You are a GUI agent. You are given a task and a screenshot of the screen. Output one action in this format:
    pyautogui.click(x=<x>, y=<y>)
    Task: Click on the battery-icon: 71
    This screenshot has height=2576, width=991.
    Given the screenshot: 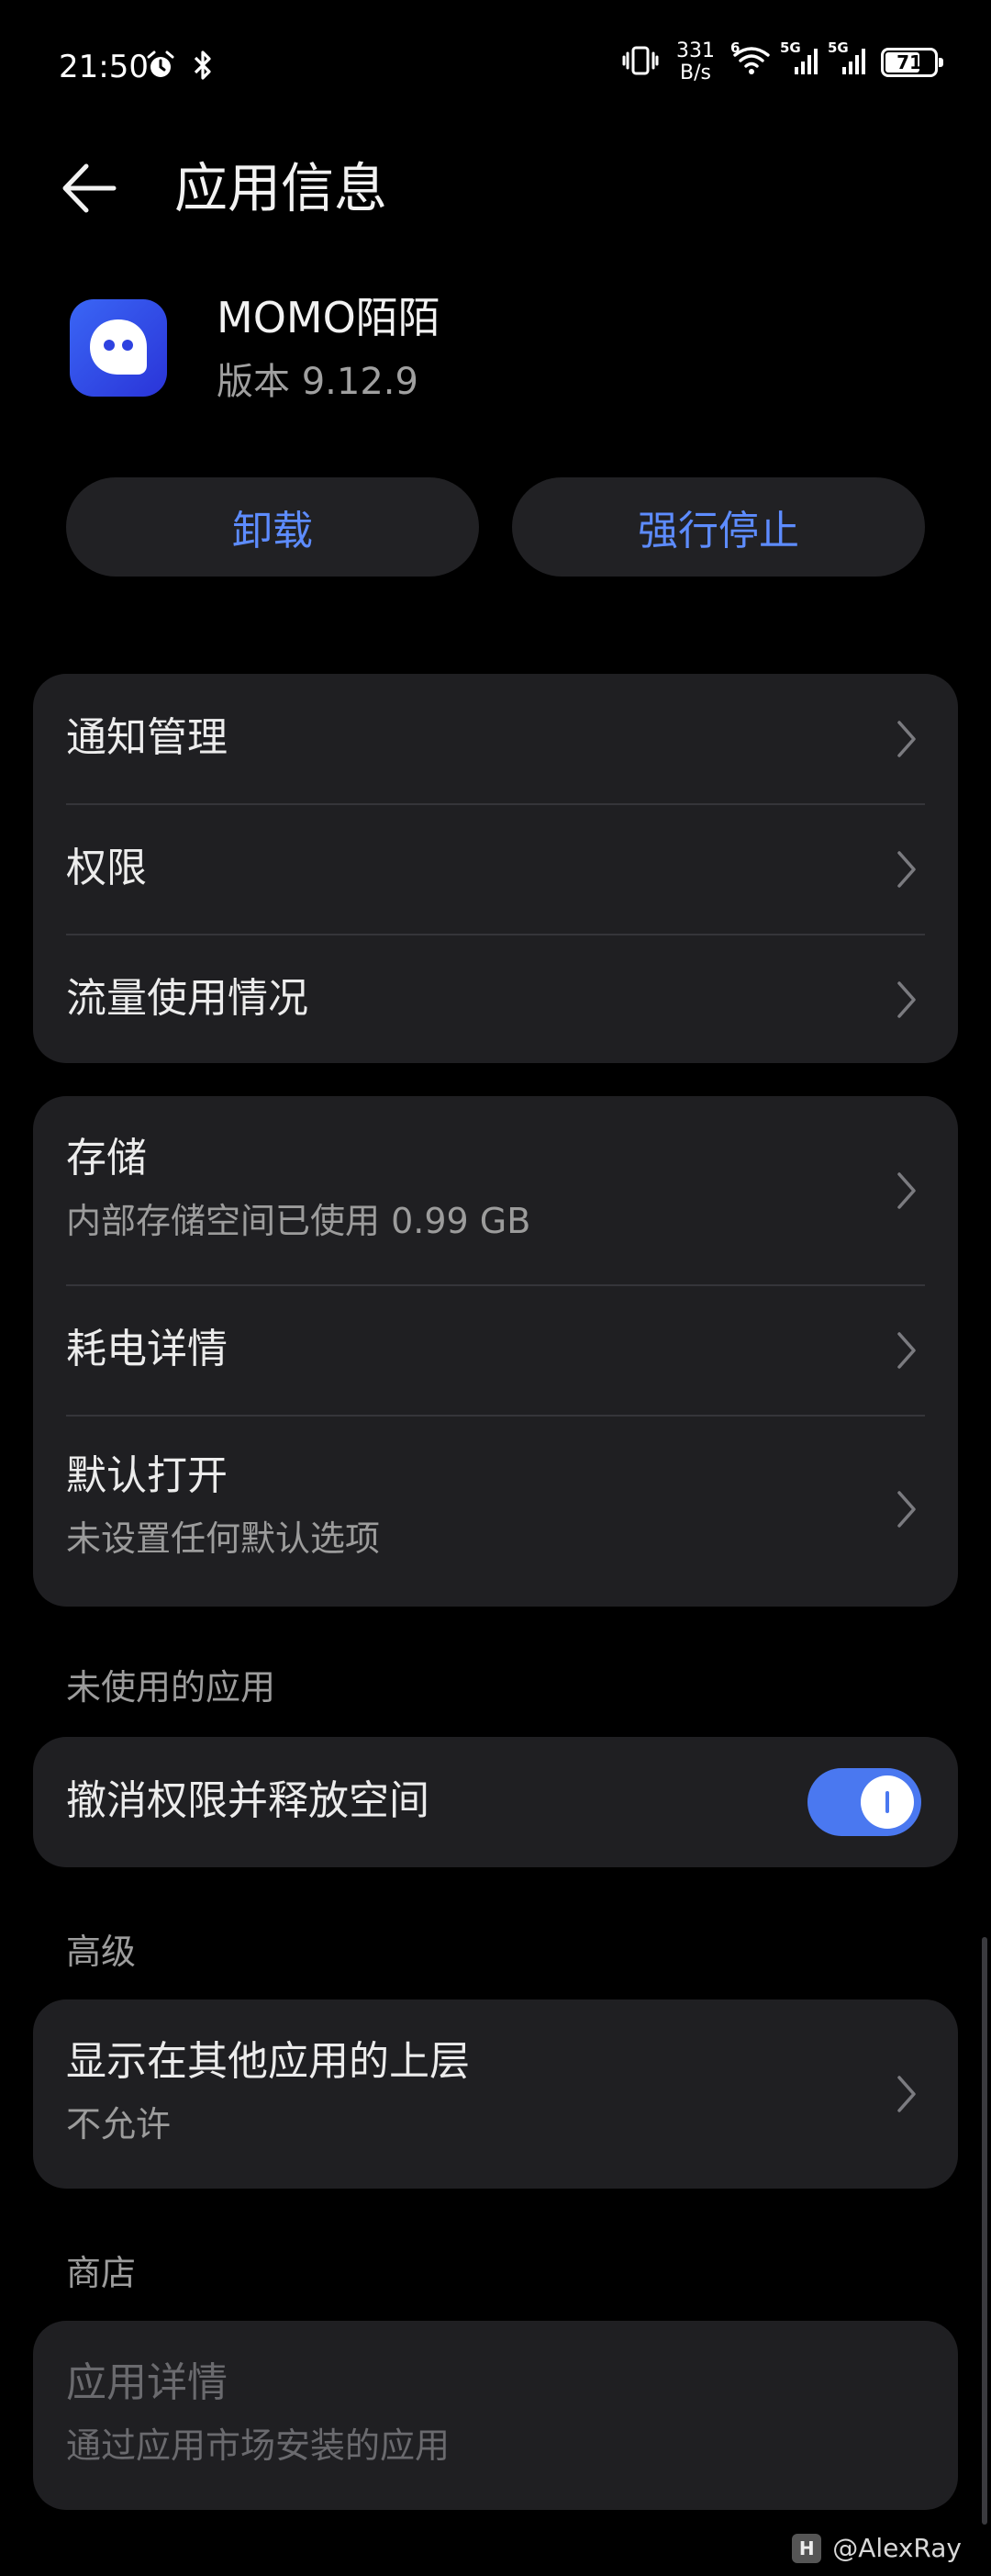 What is the action you would take?
    pyautogui.click(x=912, y=62)
    